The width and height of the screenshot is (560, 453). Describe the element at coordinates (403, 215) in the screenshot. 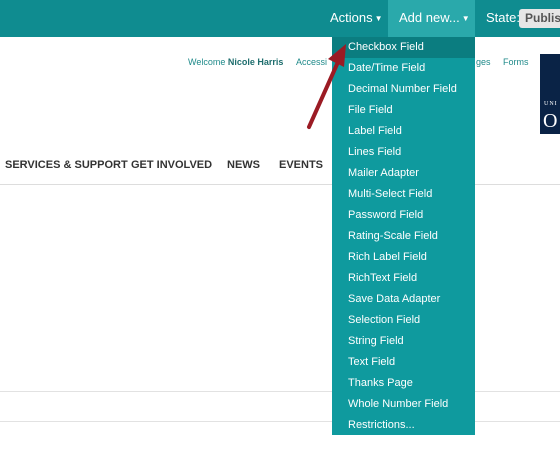

I see `menu-item-password-field: Password Field` at that location.